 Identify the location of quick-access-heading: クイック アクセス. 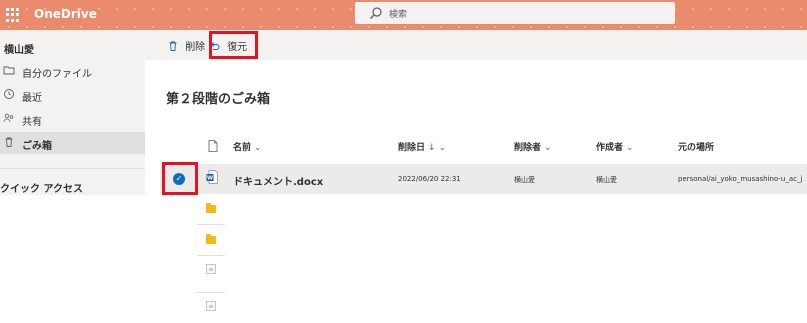
(41, 189).